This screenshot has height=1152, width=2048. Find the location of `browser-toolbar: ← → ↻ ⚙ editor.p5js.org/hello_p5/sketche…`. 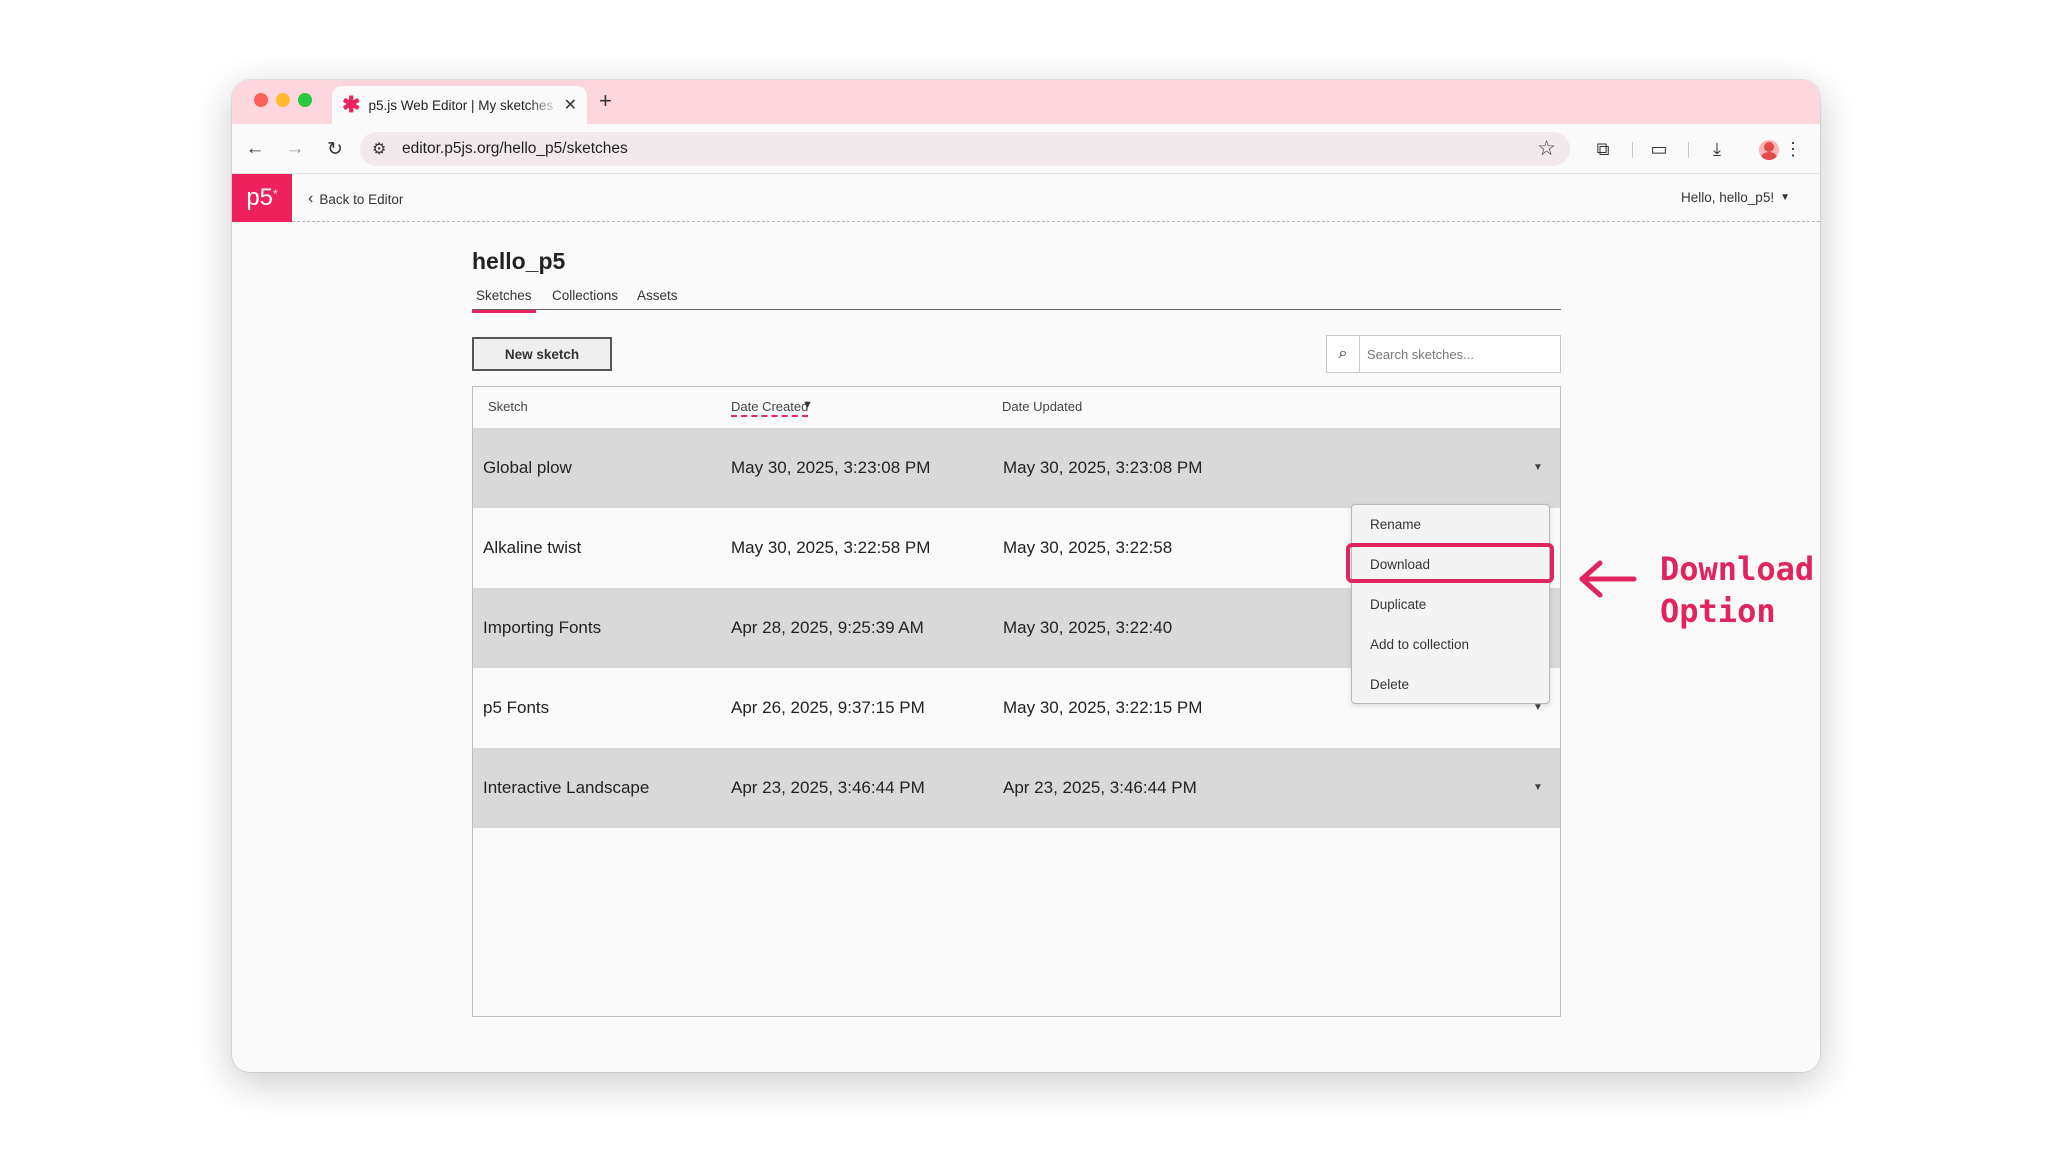

browser-toolbar: ← → ↻ ⚙ editor.p5js.org/hello_p5/sketche… is located at coordinates (1026, 149).